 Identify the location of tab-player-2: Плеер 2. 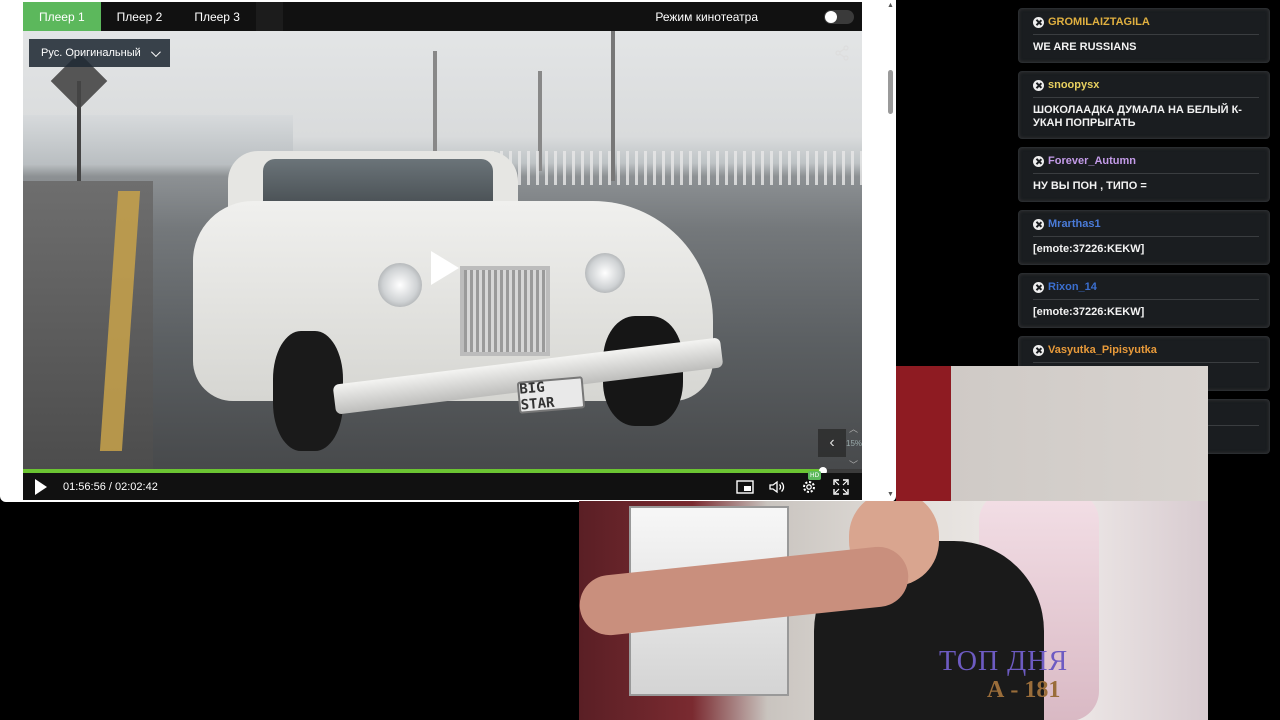
(140, 16).